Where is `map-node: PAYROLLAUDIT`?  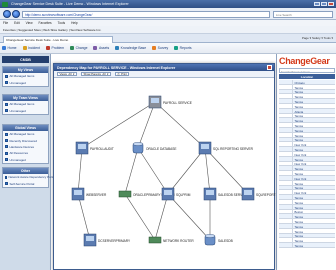
map-node: PAYROLLAUDIT is located at coordinates (94, 148).